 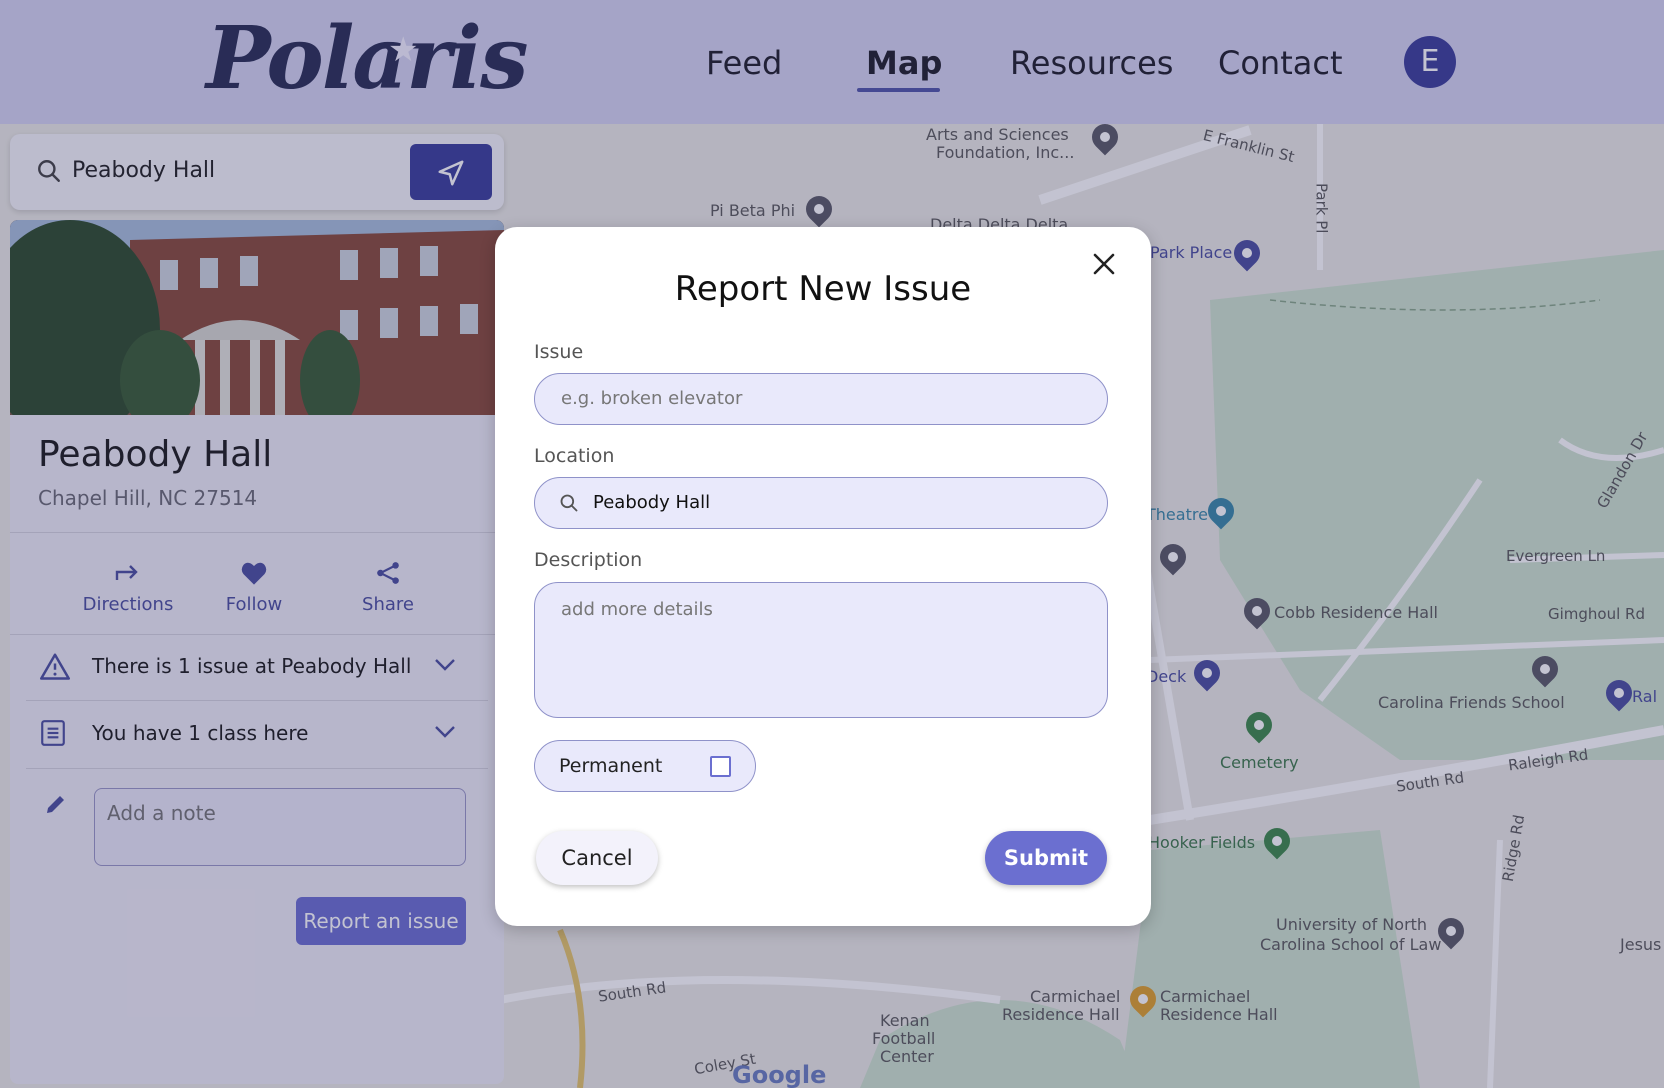 What do you see at coordinates (559, 352) in the screenshot?
I see `issue-label: Issue` at bounding box center [559, 352].